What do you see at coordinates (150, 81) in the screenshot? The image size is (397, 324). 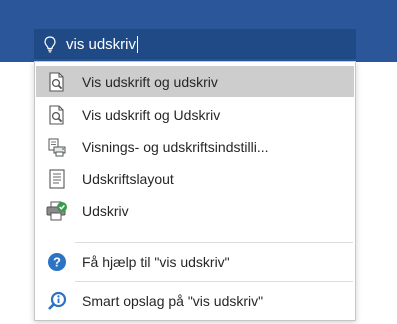 I see `result-item-label: Vis udskrift og udskriv` at bounding box center [150, 81].